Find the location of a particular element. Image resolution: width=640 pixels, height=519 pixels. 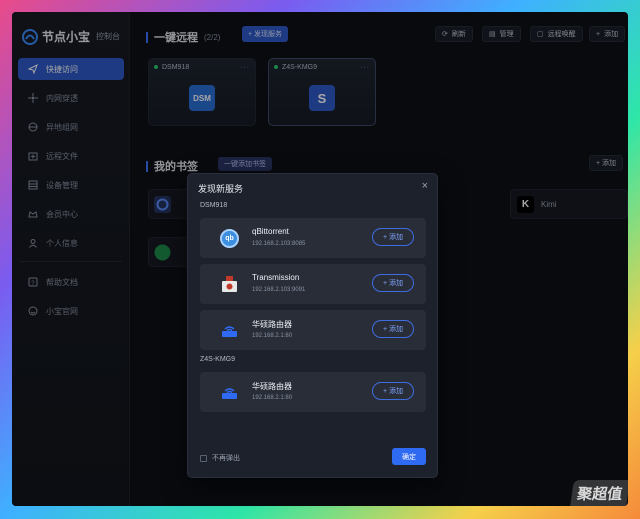

service-address: 192.168.2.103:9091 is located at coordinates (279, 290).